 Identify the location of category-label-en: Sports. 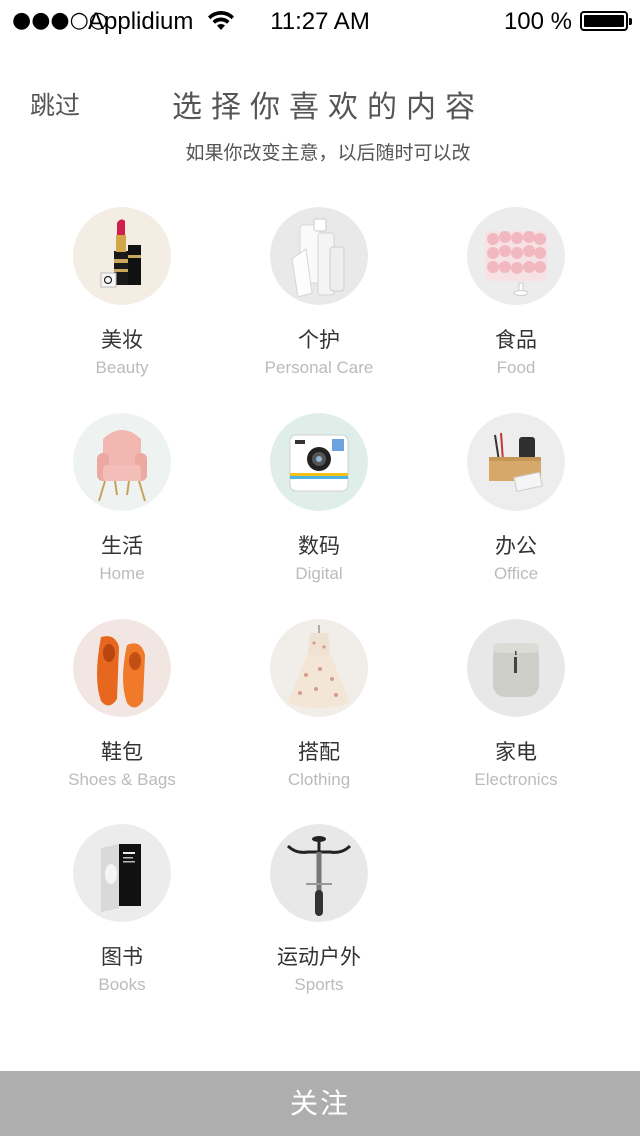
(319, 984).